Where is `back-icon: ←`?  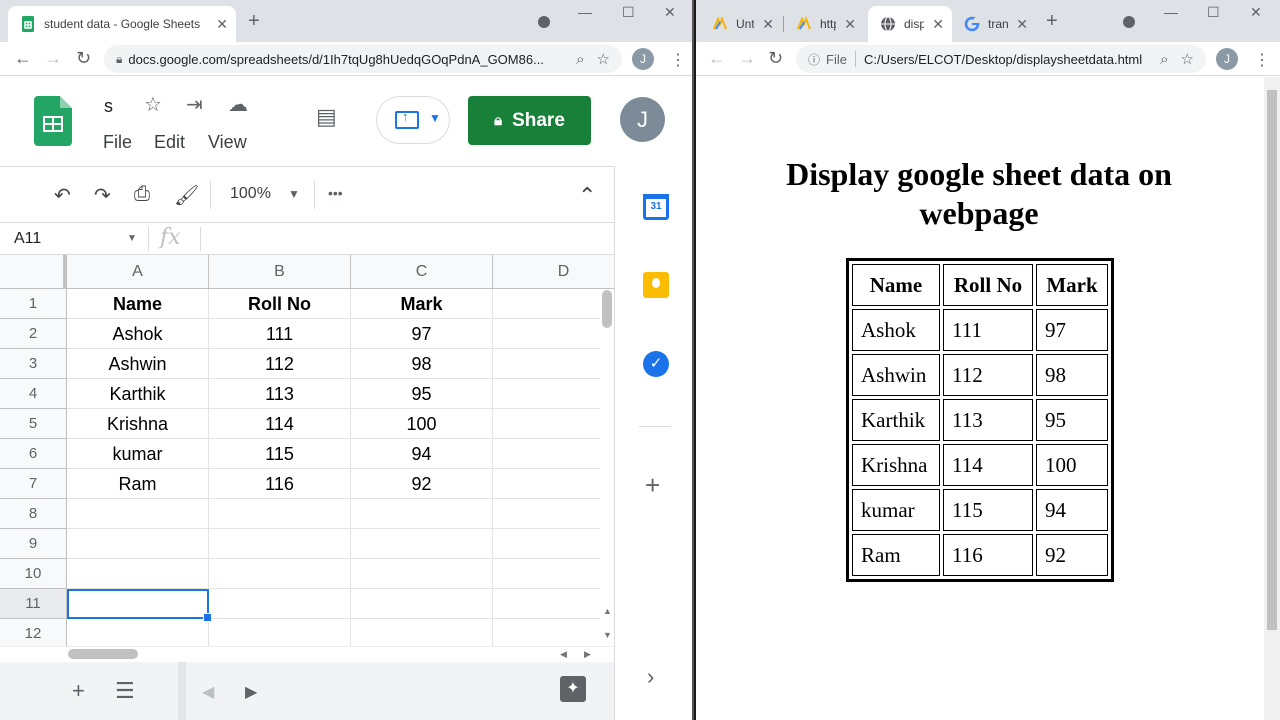 back-icon: ← is located at coordinates (23, 58).